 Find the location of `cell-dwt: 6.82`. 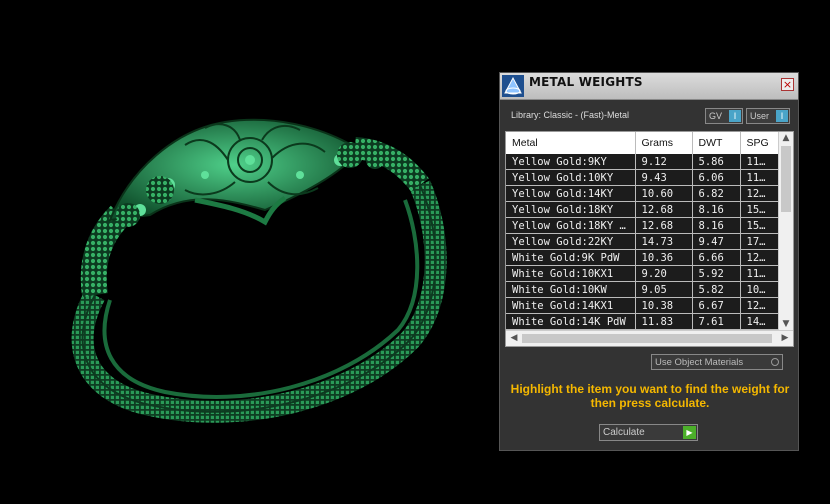

cell-dwt: 6.82 is located at coordinates (716, 193).